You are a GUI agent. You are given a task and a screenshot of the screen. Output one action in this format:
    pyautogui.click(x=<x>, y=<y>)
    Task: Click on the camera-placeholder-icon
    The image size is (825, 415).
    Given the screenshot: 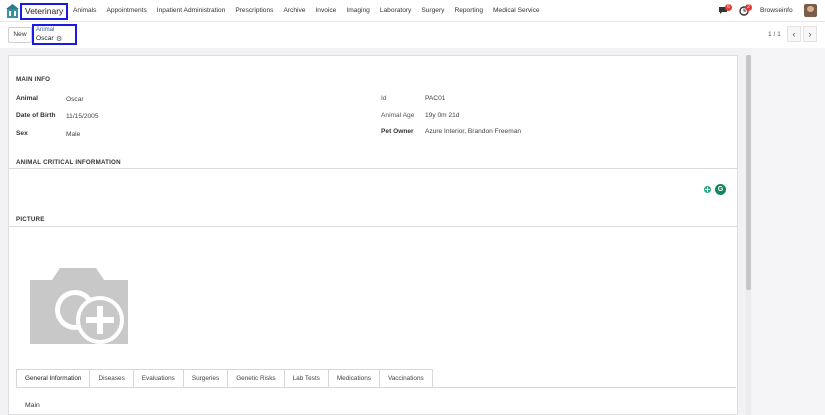 What is the action you would take?
    pyautogui.click(x=79, y=302)
    